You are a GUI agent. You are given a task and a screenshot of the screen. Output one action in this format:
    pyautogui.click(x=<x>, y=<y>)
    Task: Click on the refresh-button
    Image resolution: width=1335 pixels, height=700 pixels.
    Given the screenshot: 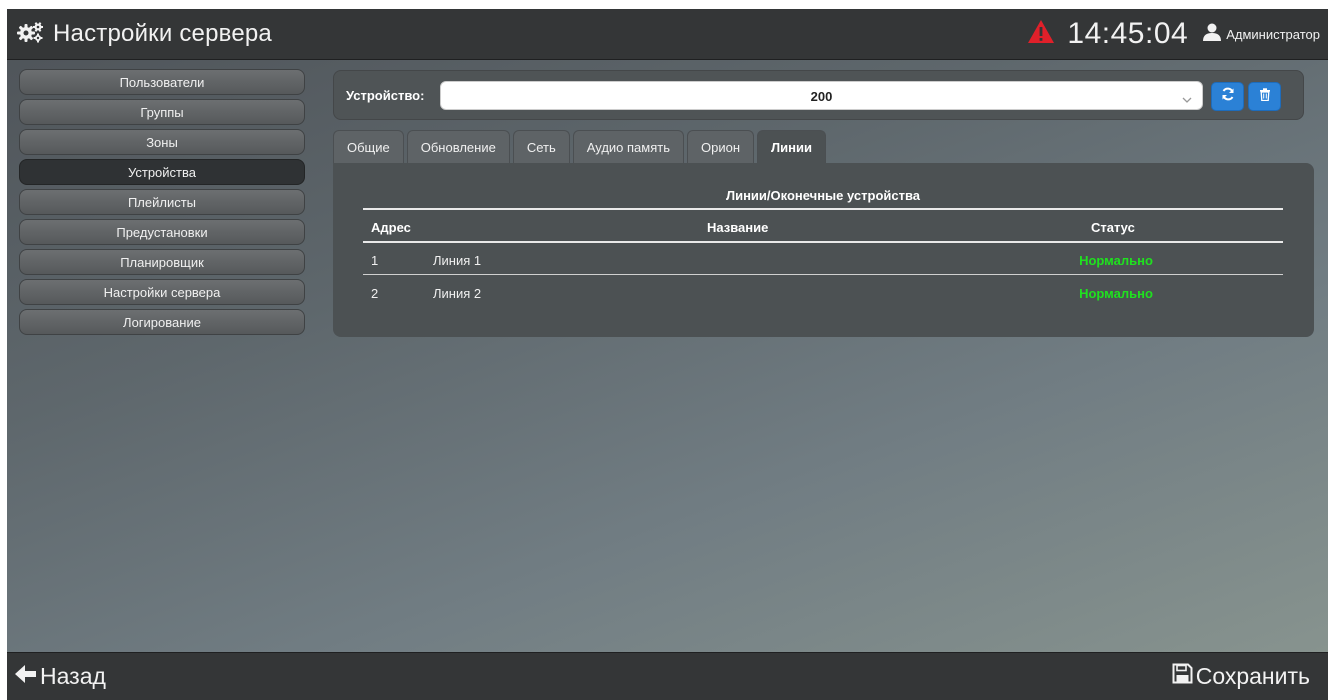 What is the action you would take?
    pyautogui.click(x=1227, y=96)
    